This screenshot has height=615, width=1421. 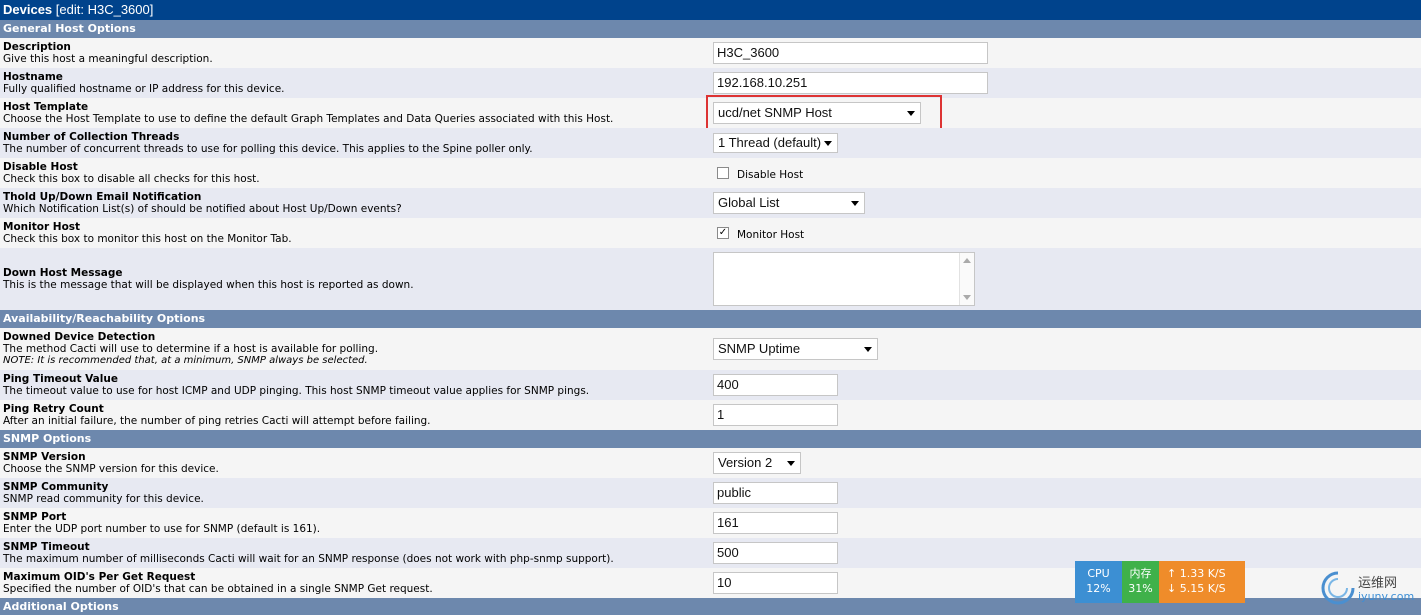 I want to click on logo-swirl-icon, so click(x=1338, y=588).